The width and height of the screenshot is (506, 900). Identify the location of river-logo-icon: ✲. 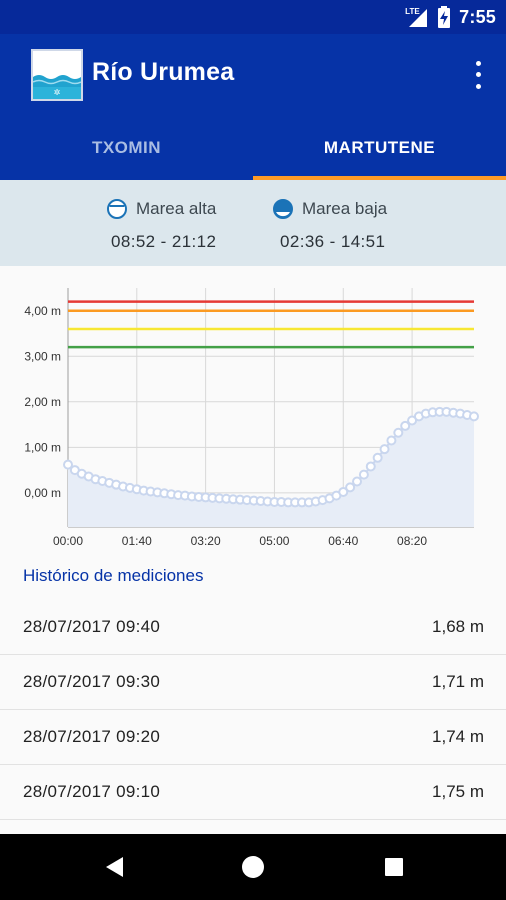
(57, 75).